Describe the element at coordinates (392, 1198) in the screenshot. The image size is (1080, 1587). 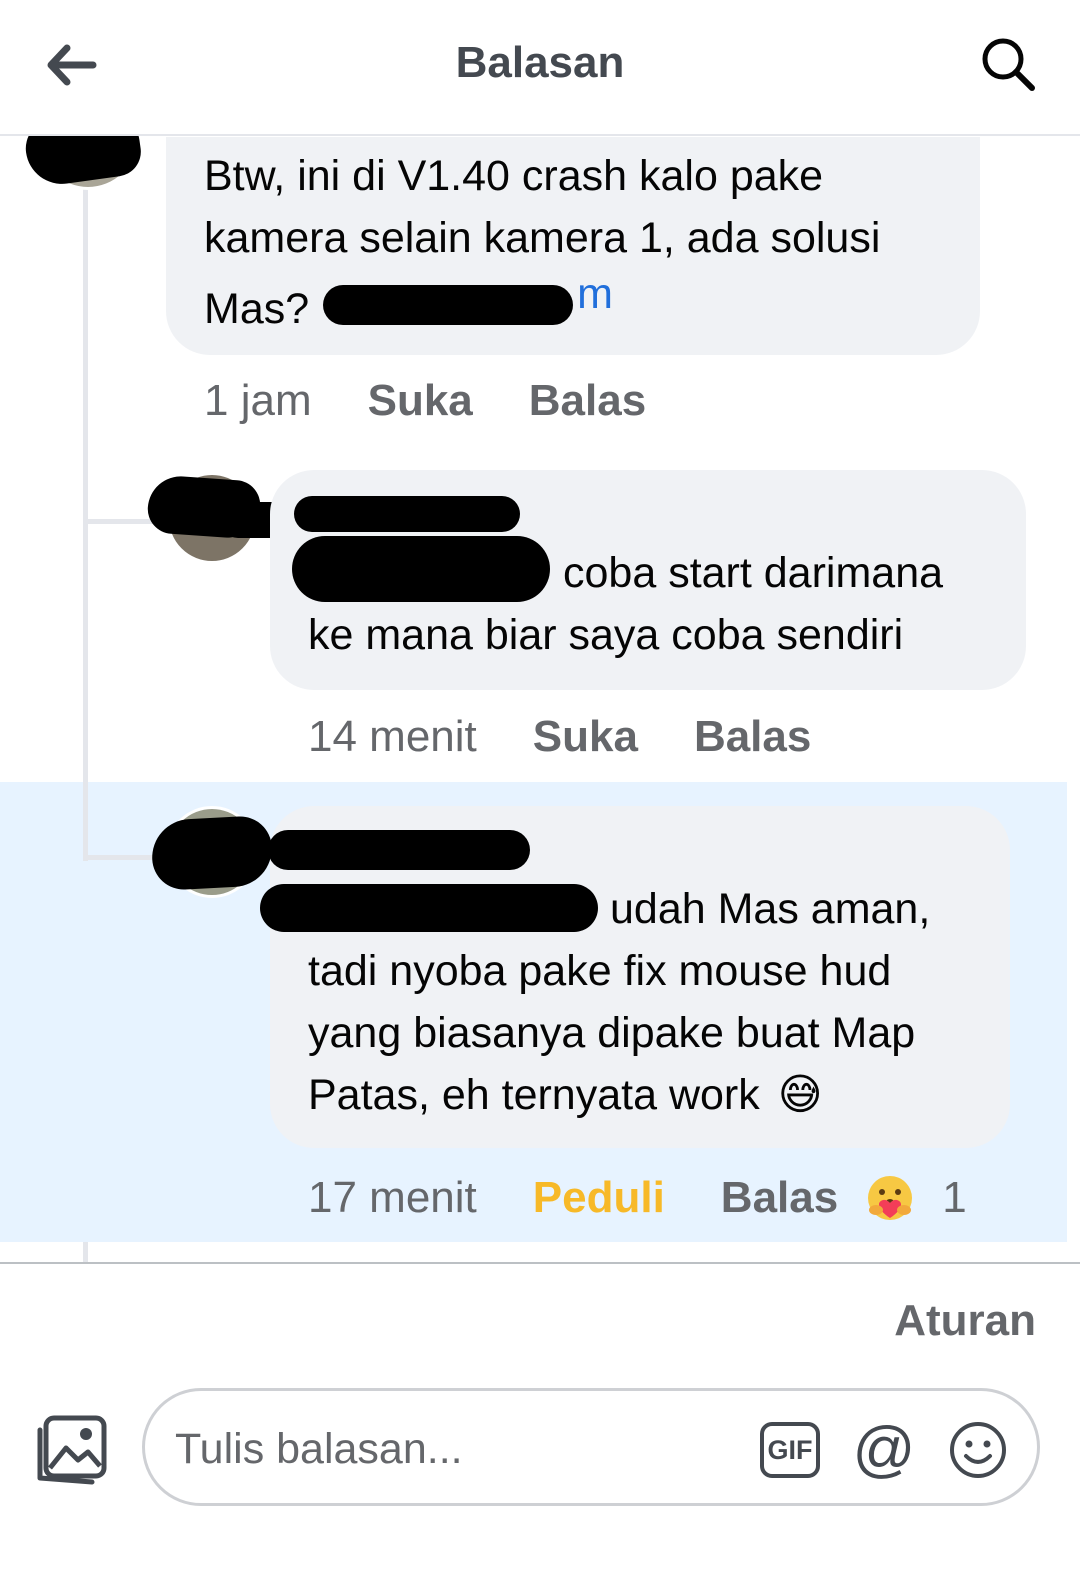
I see `comment-timestamp: 17 menit` at that location.